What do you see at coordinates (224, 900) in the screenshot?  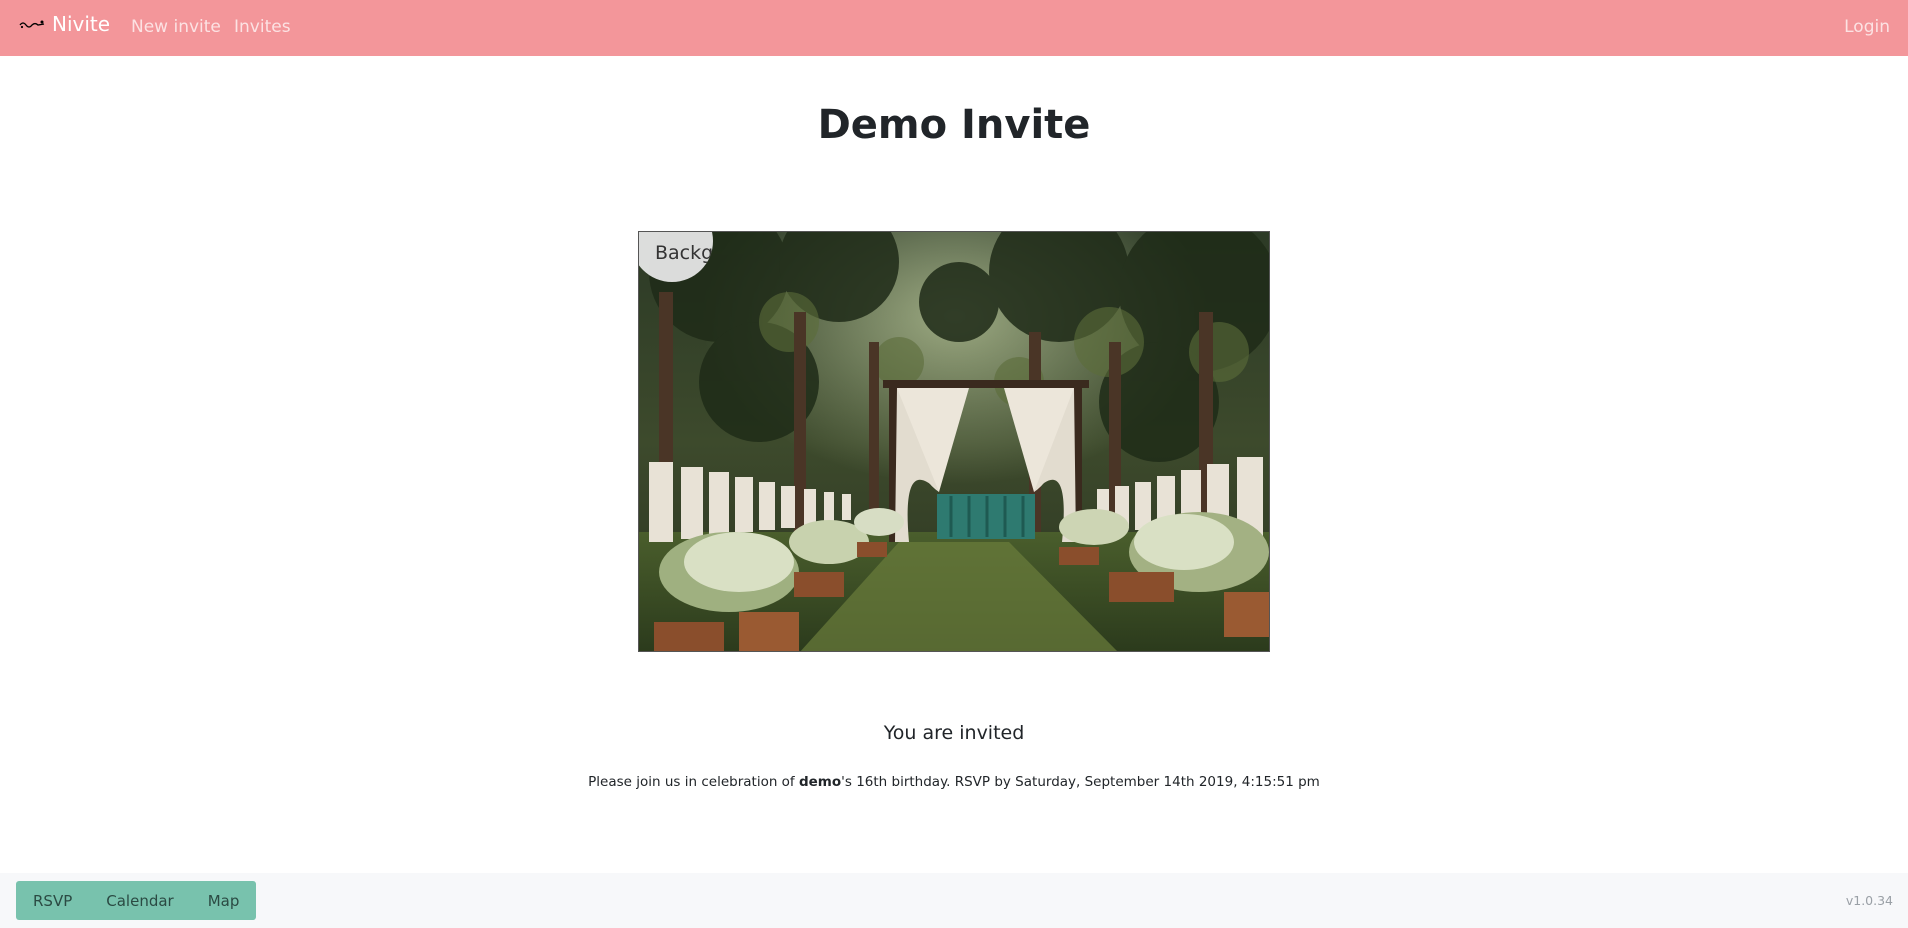 I see `map-button: Map` at bounding box center [224, 900].